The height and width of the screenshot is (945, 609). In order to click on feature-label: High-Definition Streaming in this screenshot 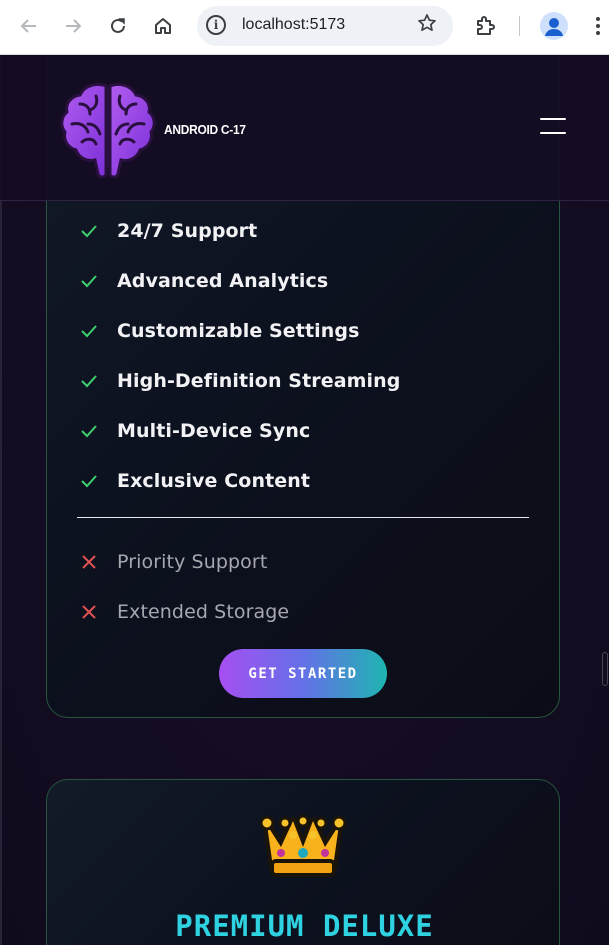, I will do `click(259, 381)`.